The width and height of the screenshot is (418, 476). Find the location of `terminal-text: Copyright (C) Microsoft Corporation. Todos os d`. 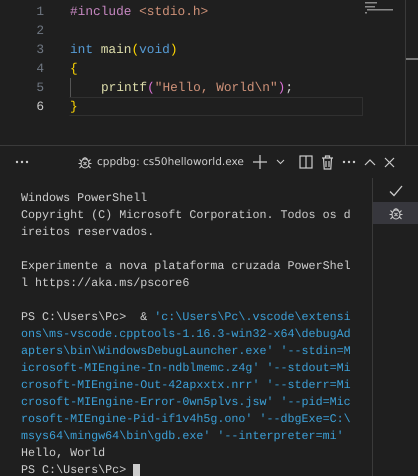

terminal-text: Copyright (C) Microsoft Corporation. Todos os d is located at coordinates (186, 215).